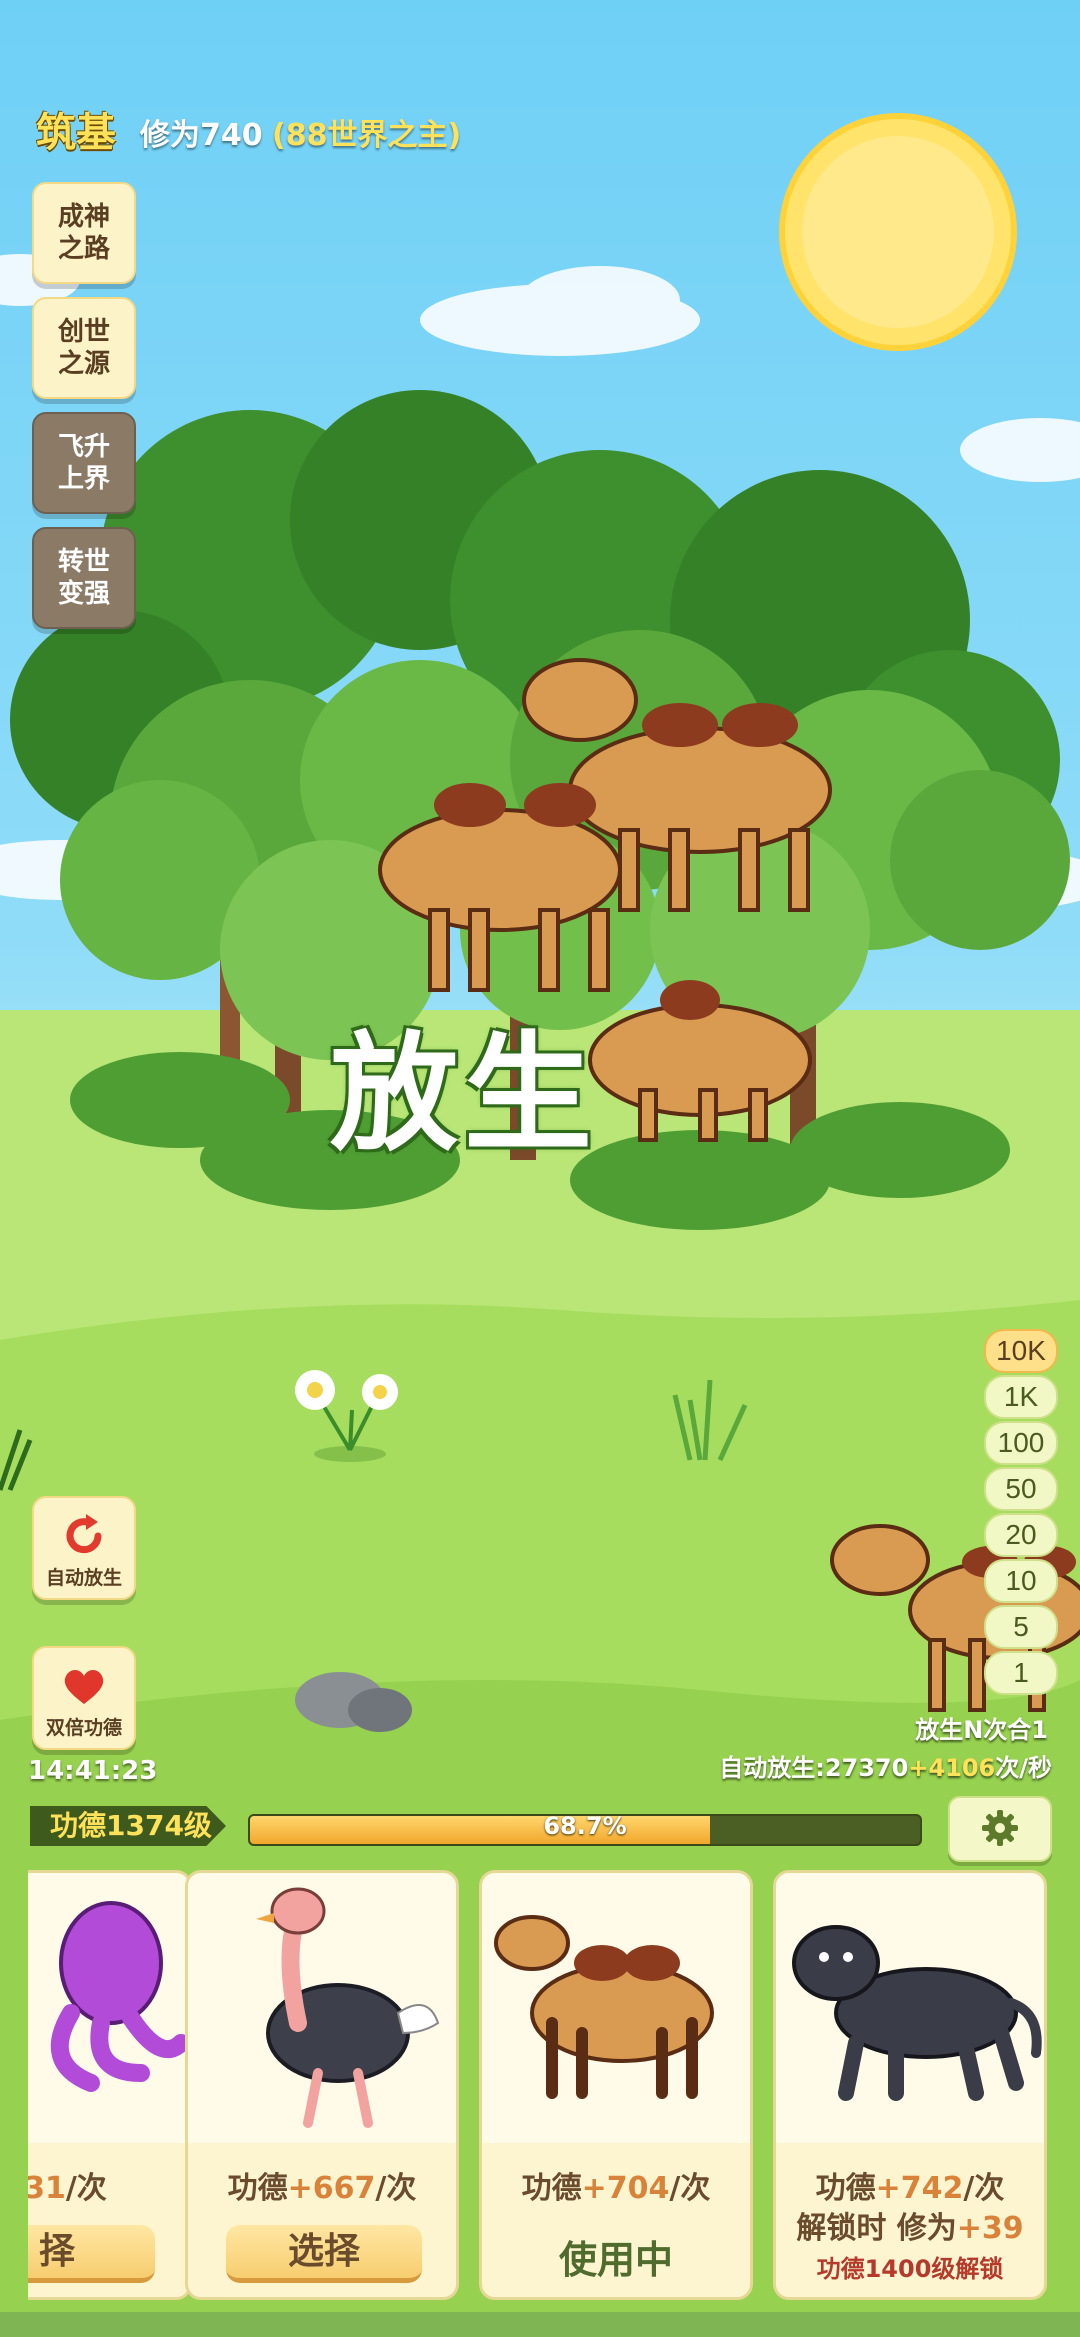 The width and height of the screenshot is (1080, 2337). What do you see at coordinates (324, 2254) in the screenshot?
I see `ostrich-select-button: 选择` at bounding box center [324, 2254].